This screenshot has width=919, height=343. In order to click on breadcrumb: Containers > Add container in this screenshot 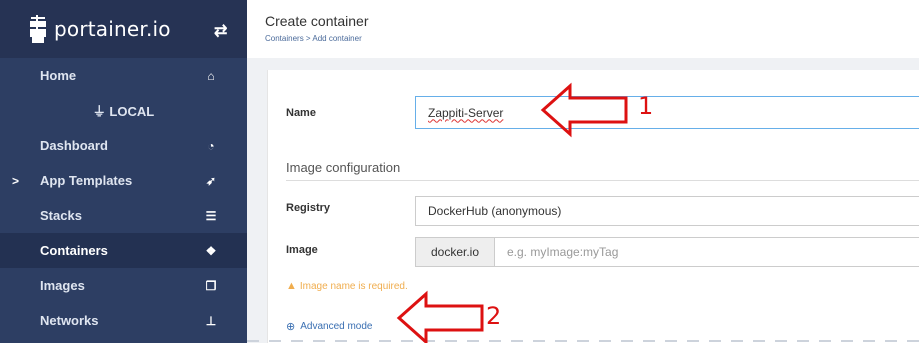, I will do `click(313, 38)`.